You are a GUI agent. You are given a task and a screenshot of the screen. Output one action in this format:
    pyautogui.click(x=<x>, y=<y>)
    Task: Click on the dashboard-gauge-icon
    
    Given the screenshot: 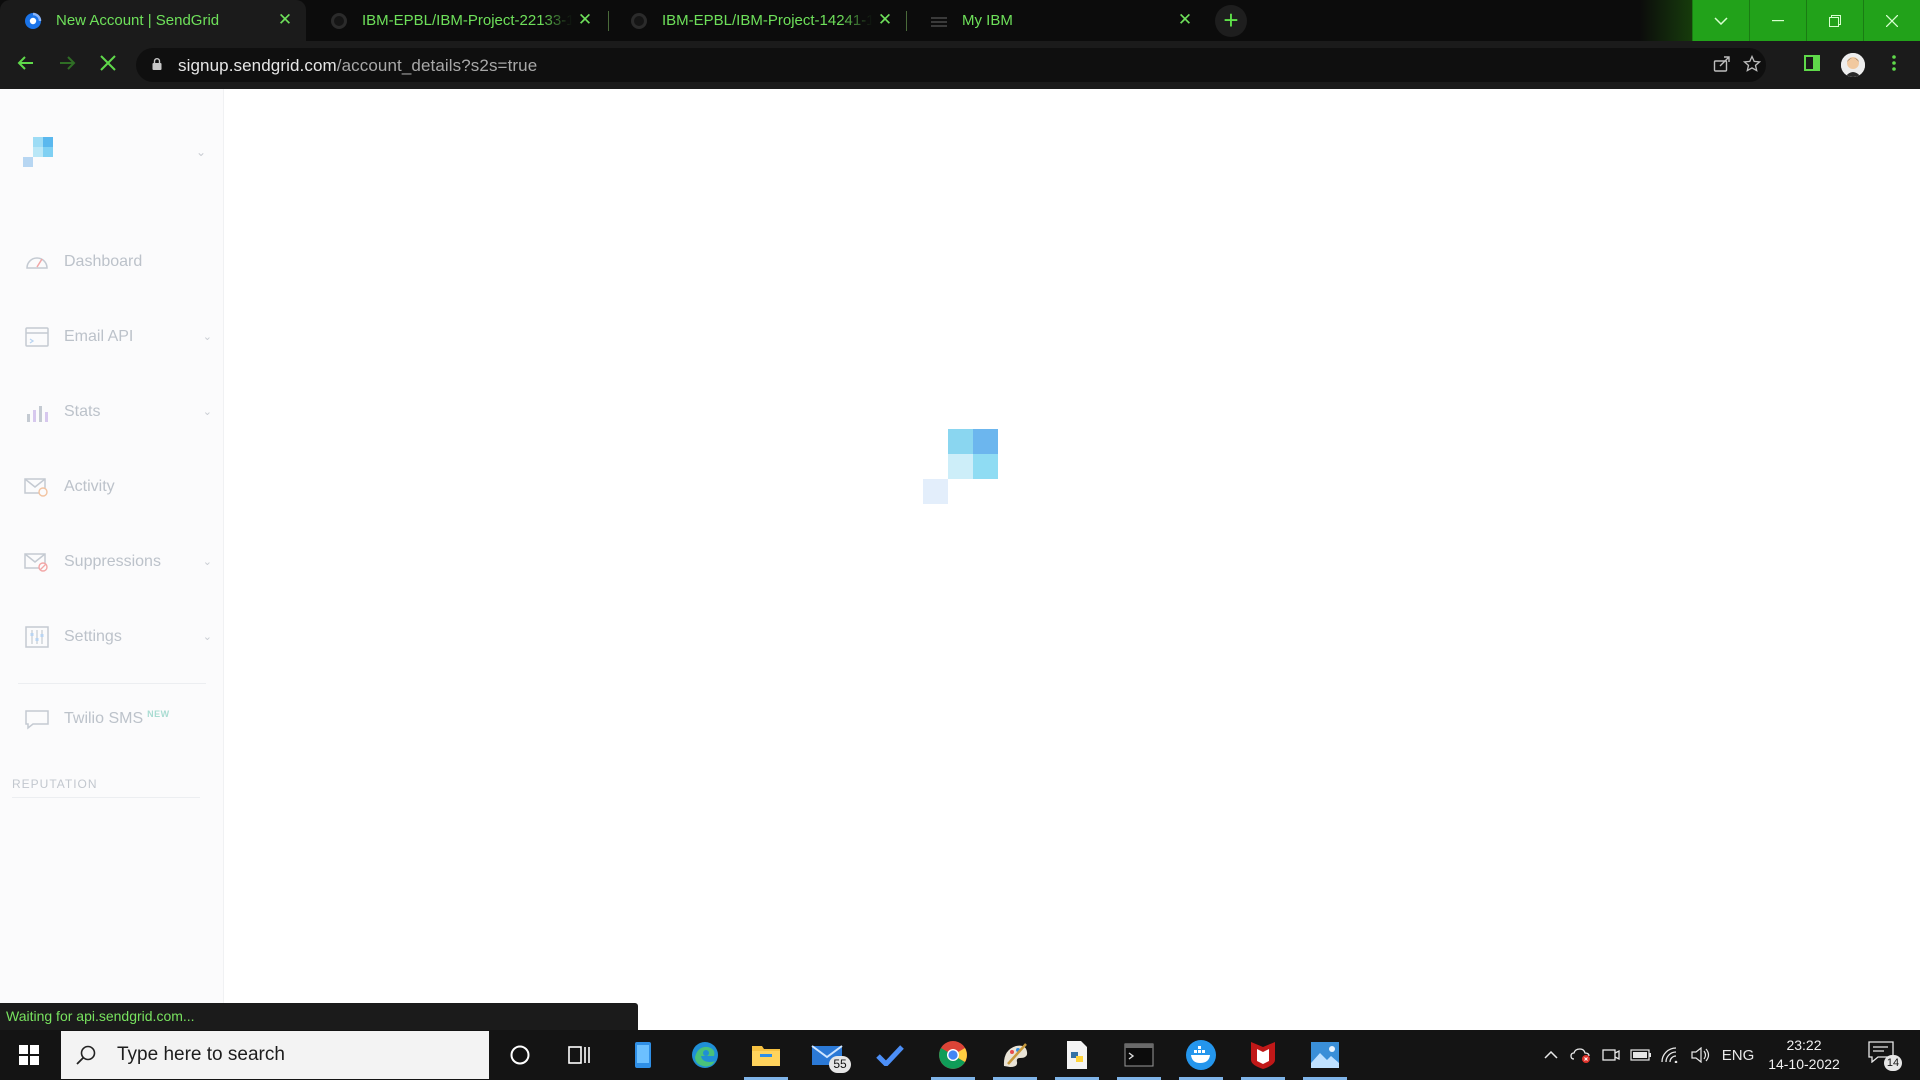 What is the action you would take?
    pyautogui.click(x=37, y=263)
    